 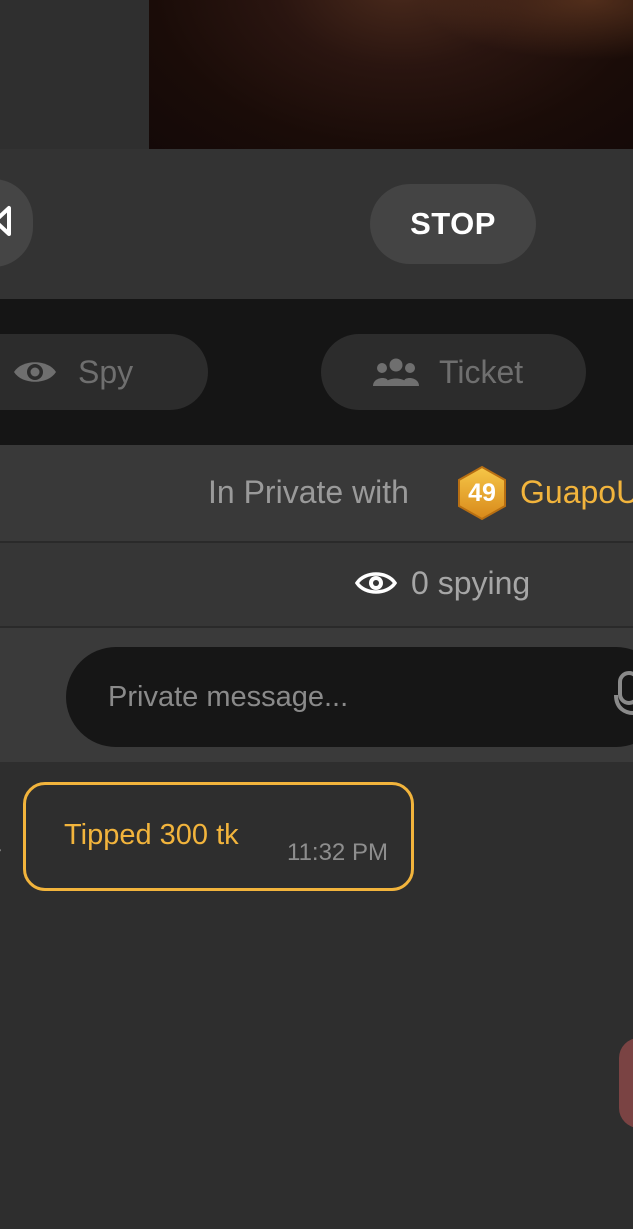 What do you see at coordinates (396, 372) in the screenshot?
I see `group-icon` at bounding box center [396, 372].